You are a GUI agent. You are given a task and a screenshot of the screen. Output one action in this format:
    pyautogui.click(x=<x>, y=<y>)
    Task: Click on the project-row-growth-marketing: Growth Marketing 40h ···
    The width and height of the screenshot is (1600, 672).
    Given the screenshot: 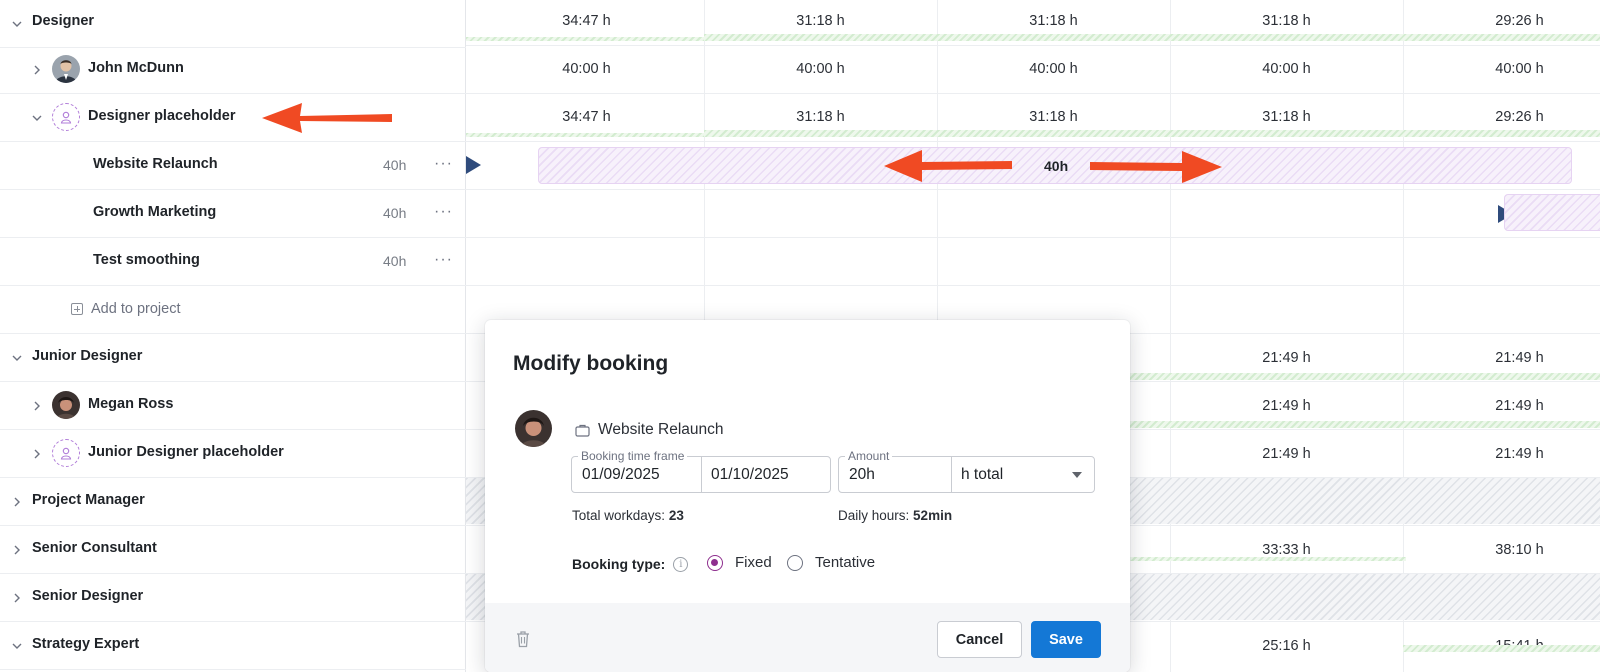 What is the action you would take?
    pyautogui.click(x=233, y=214)
    